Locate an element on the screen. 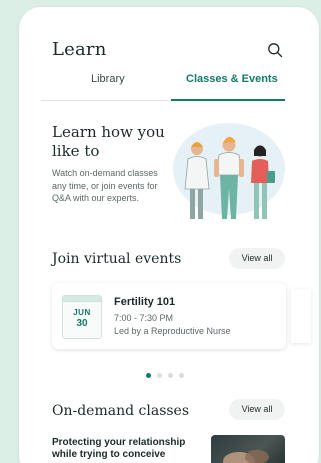  active-tab-indicator is located at coordinates (228, 100).